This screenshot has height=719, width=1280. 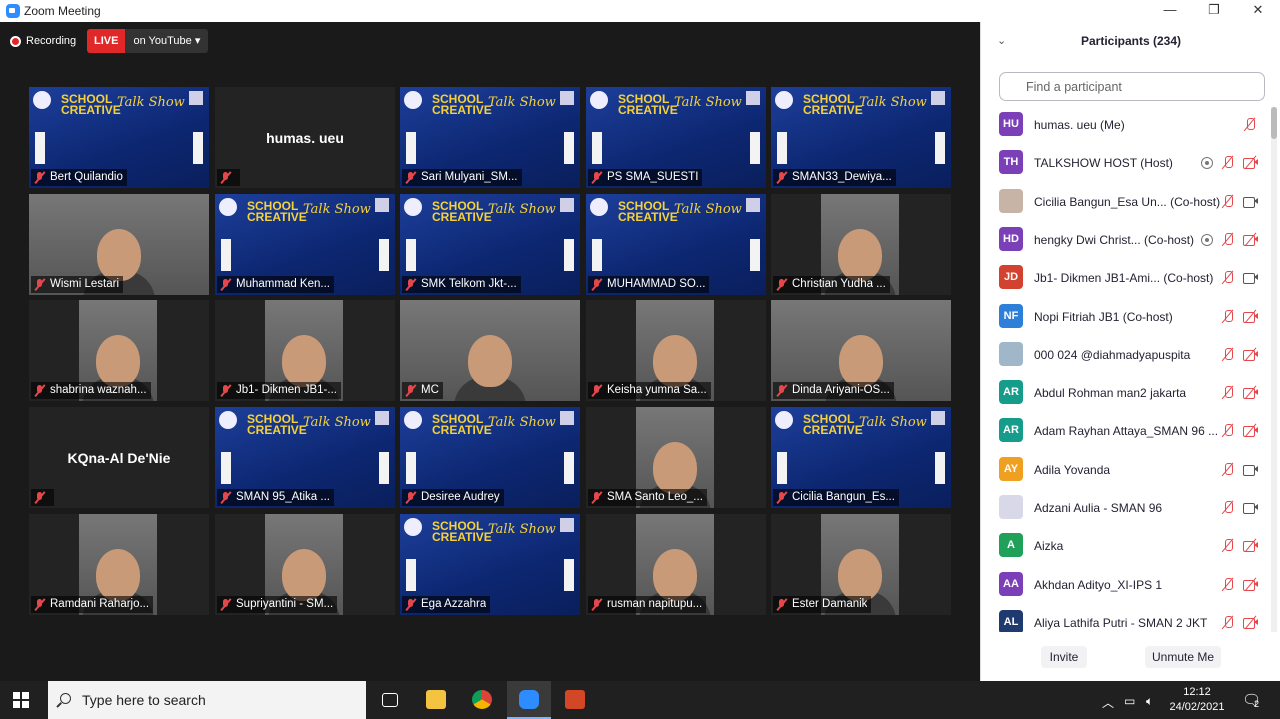 What do you see at coordinates (1098, 508) in the screenshot?
I see `participant-list-name: Adzani Aulia - SMAN 96` at bounding box center [1098, 508].